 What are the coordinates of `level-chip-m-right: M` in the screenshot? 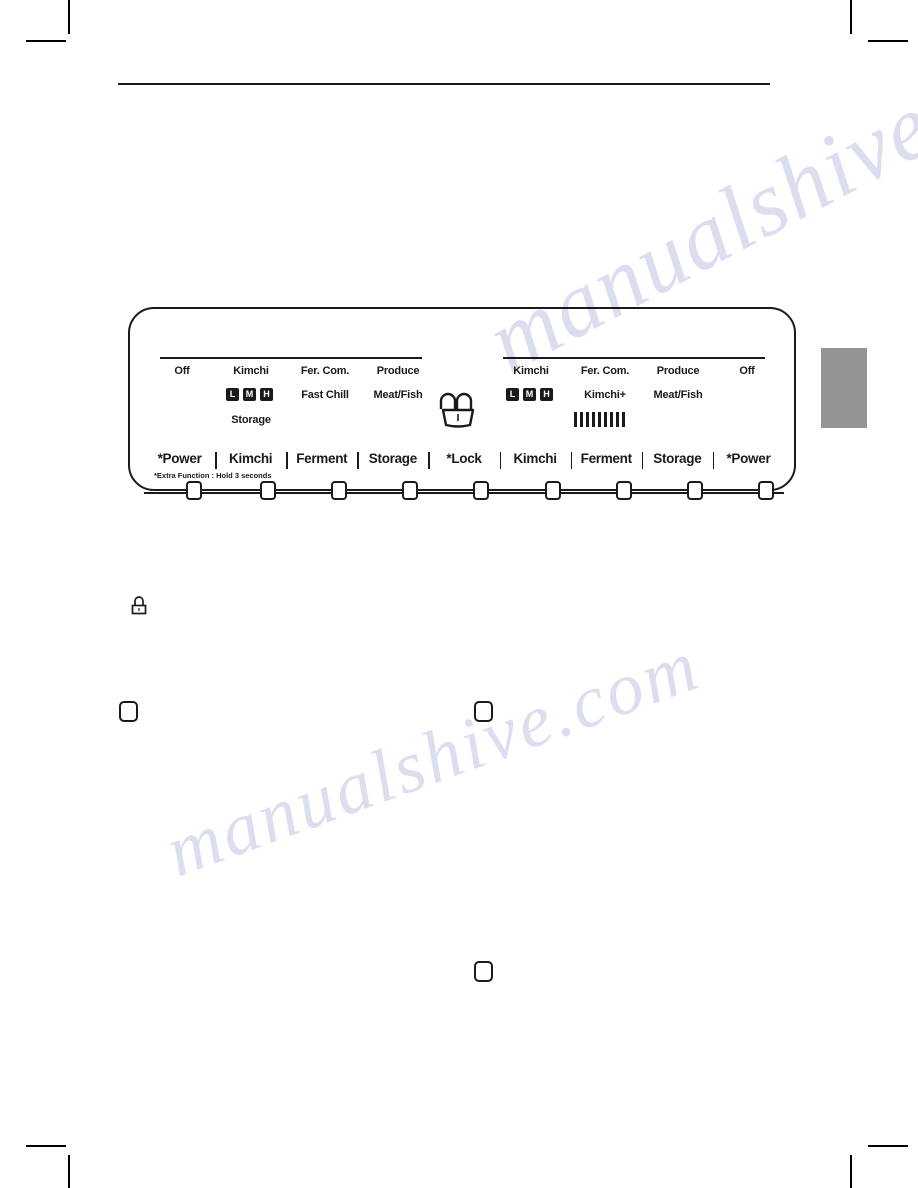 It's located at (529, 394).